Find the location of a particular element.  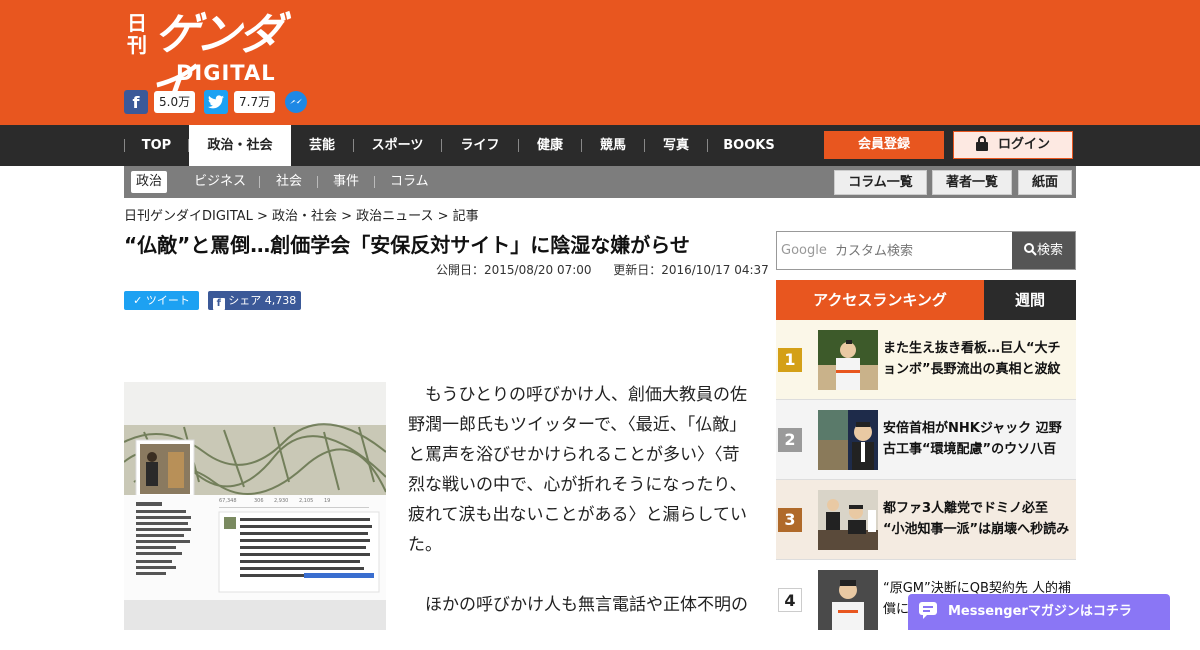

logo-digital: DIGITAL is located at coordinates (226, 73).